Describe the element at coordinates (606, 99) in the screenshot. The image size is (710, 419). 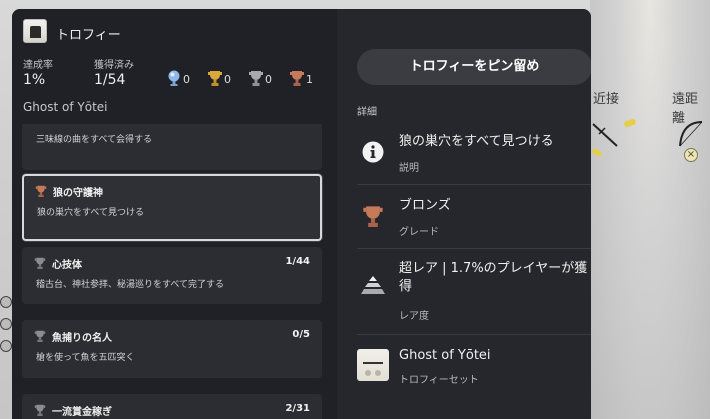
I see `melee-weapon-label: 近接` at that location.